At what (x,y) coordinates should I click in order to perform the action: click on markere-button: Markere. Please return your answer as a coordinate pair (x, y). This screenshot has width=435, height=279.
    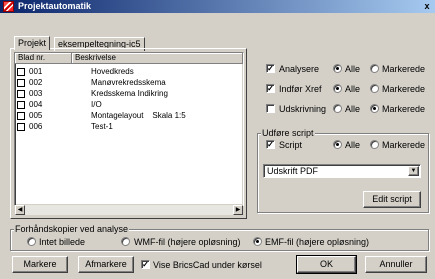
    Looking at the image, I should click on (40, 264).